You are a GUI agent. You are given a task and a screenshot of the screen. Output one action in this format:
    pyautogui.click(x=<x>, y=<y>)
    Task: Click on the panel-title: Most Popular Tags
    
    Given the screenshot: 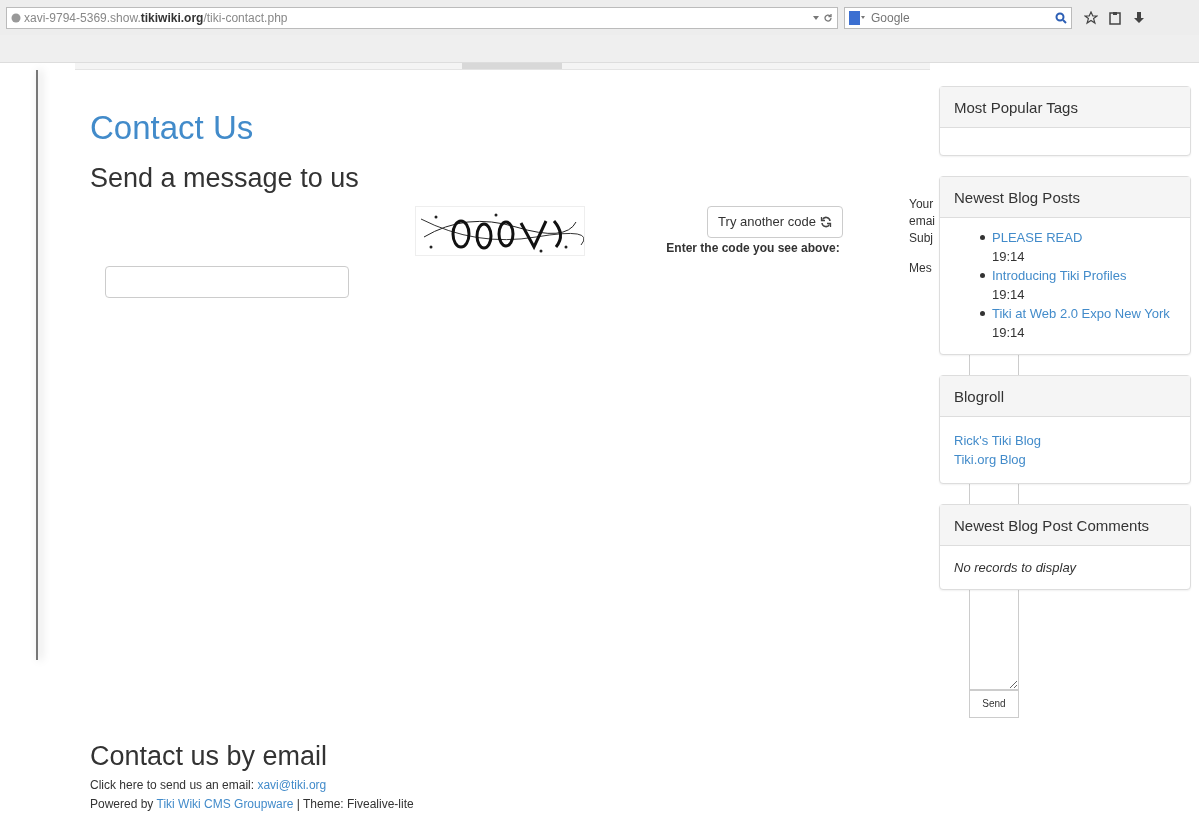 What is the action you would take?
    pyautogui.click(x=1065, y=107)
    